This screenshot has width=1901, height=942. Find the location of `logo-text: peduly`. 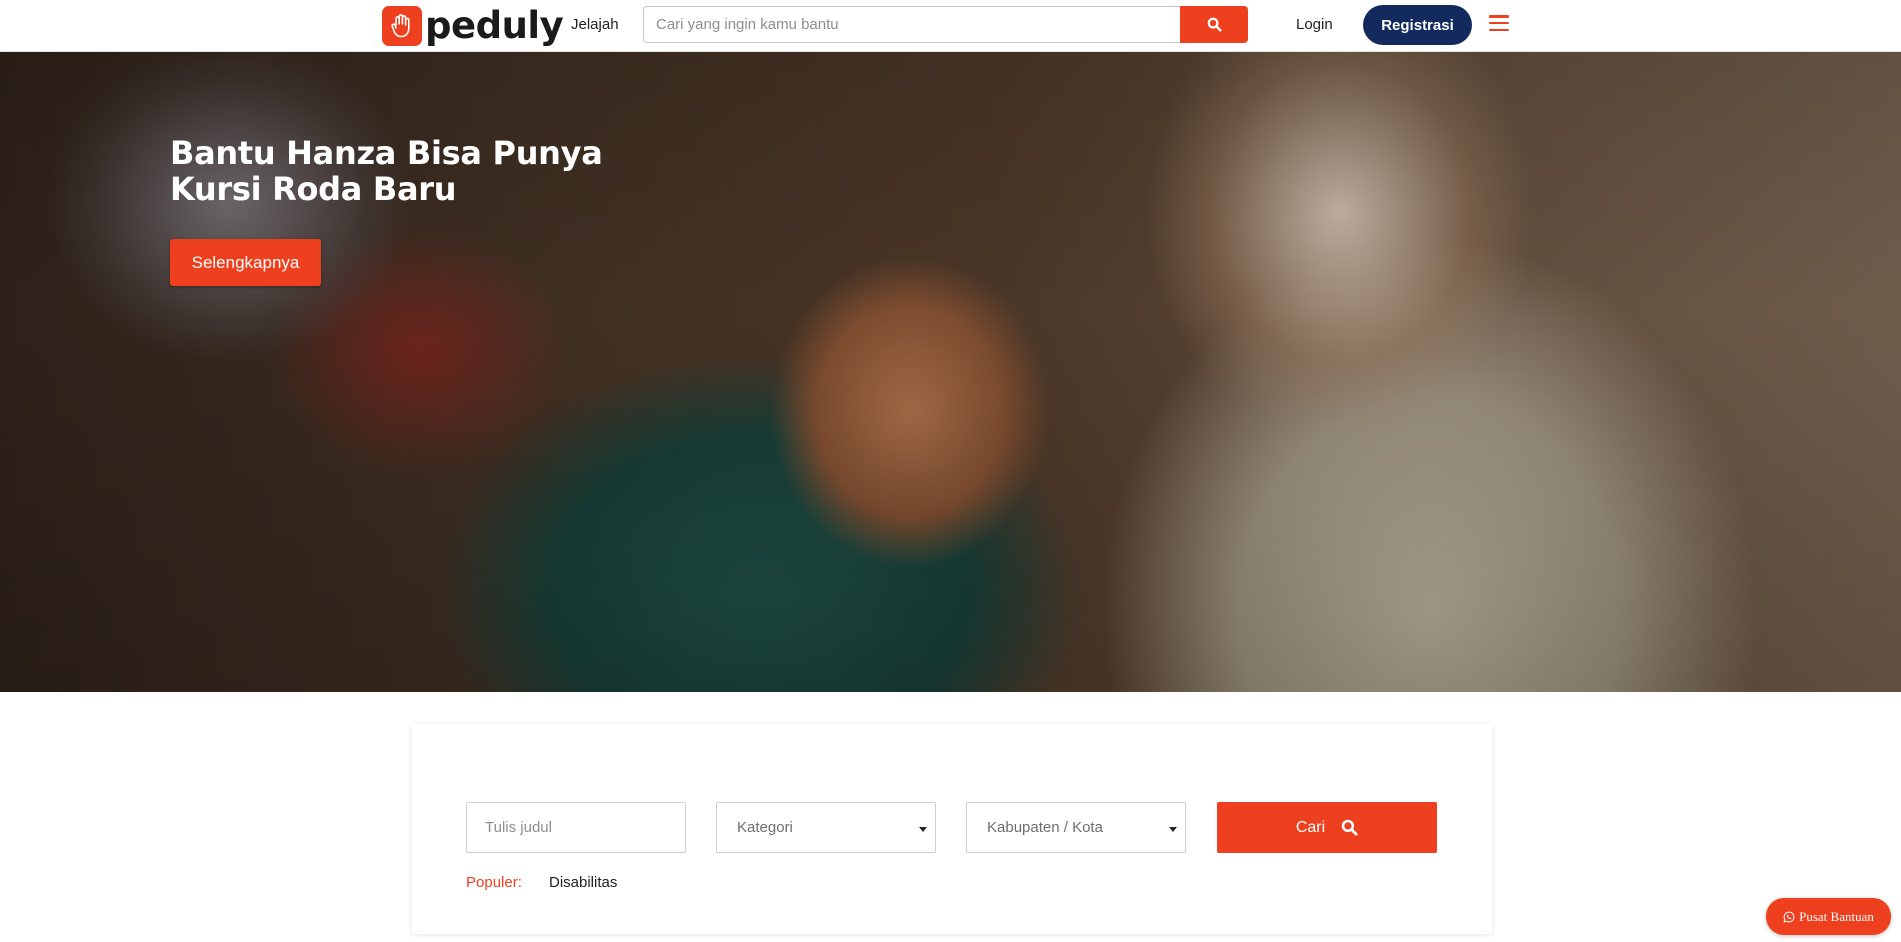

logo-text: peduly is located at coordinates (494, 25).